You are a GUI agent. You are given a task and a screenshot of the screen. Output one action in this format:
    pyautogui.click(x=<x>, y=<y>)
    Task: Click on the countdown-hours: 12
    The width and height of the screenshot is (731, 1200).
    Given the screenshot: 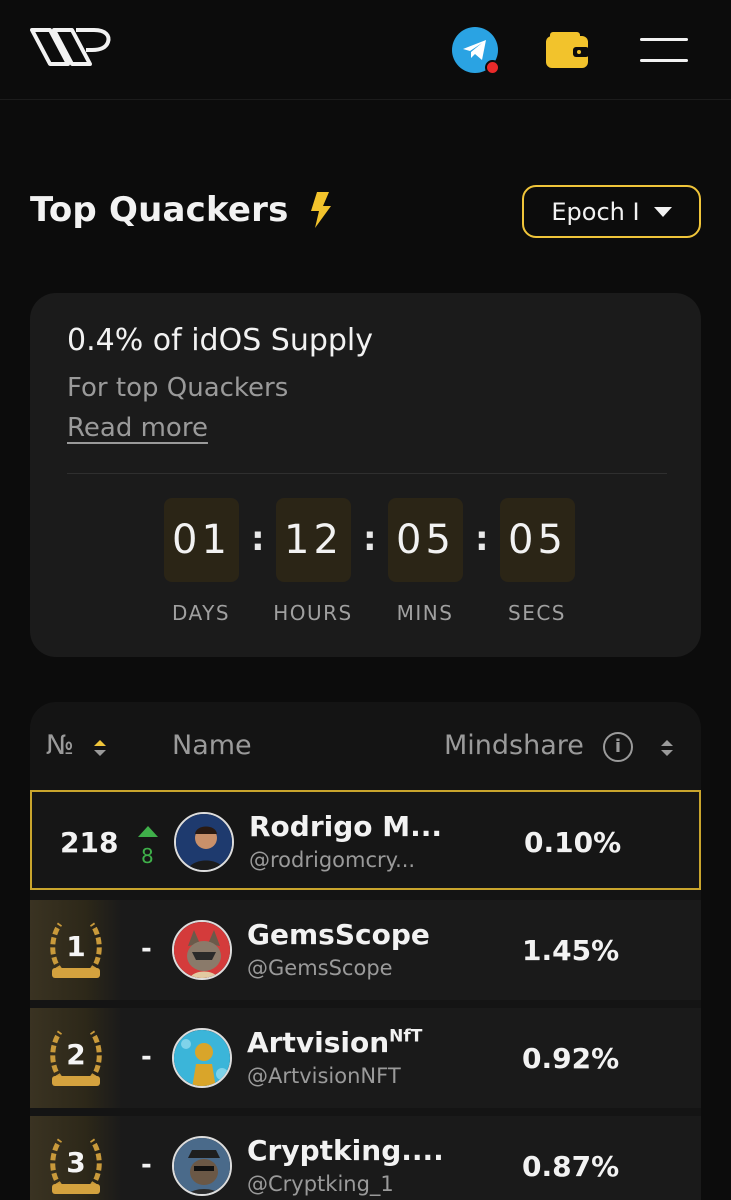 What is the action you would take?
    pyautogui.click(x=313, y=540)
    